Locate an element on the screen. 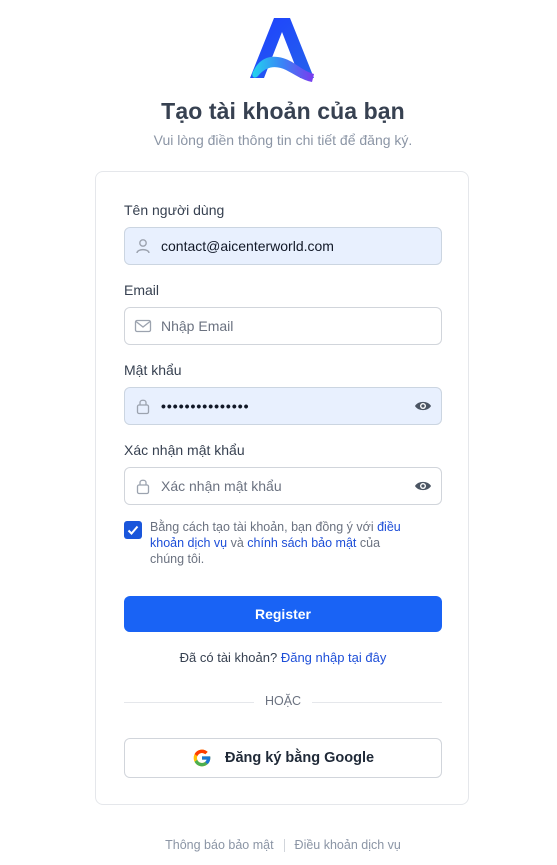 This screenshot has height=865, width=557. divider-line-right is located at coordinates (377, 702).